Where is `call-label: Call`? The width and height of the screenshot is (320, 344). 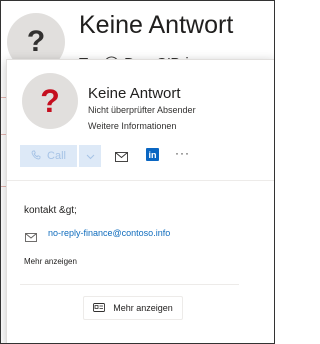 call-label: Call is located at coordinates (56, 156).